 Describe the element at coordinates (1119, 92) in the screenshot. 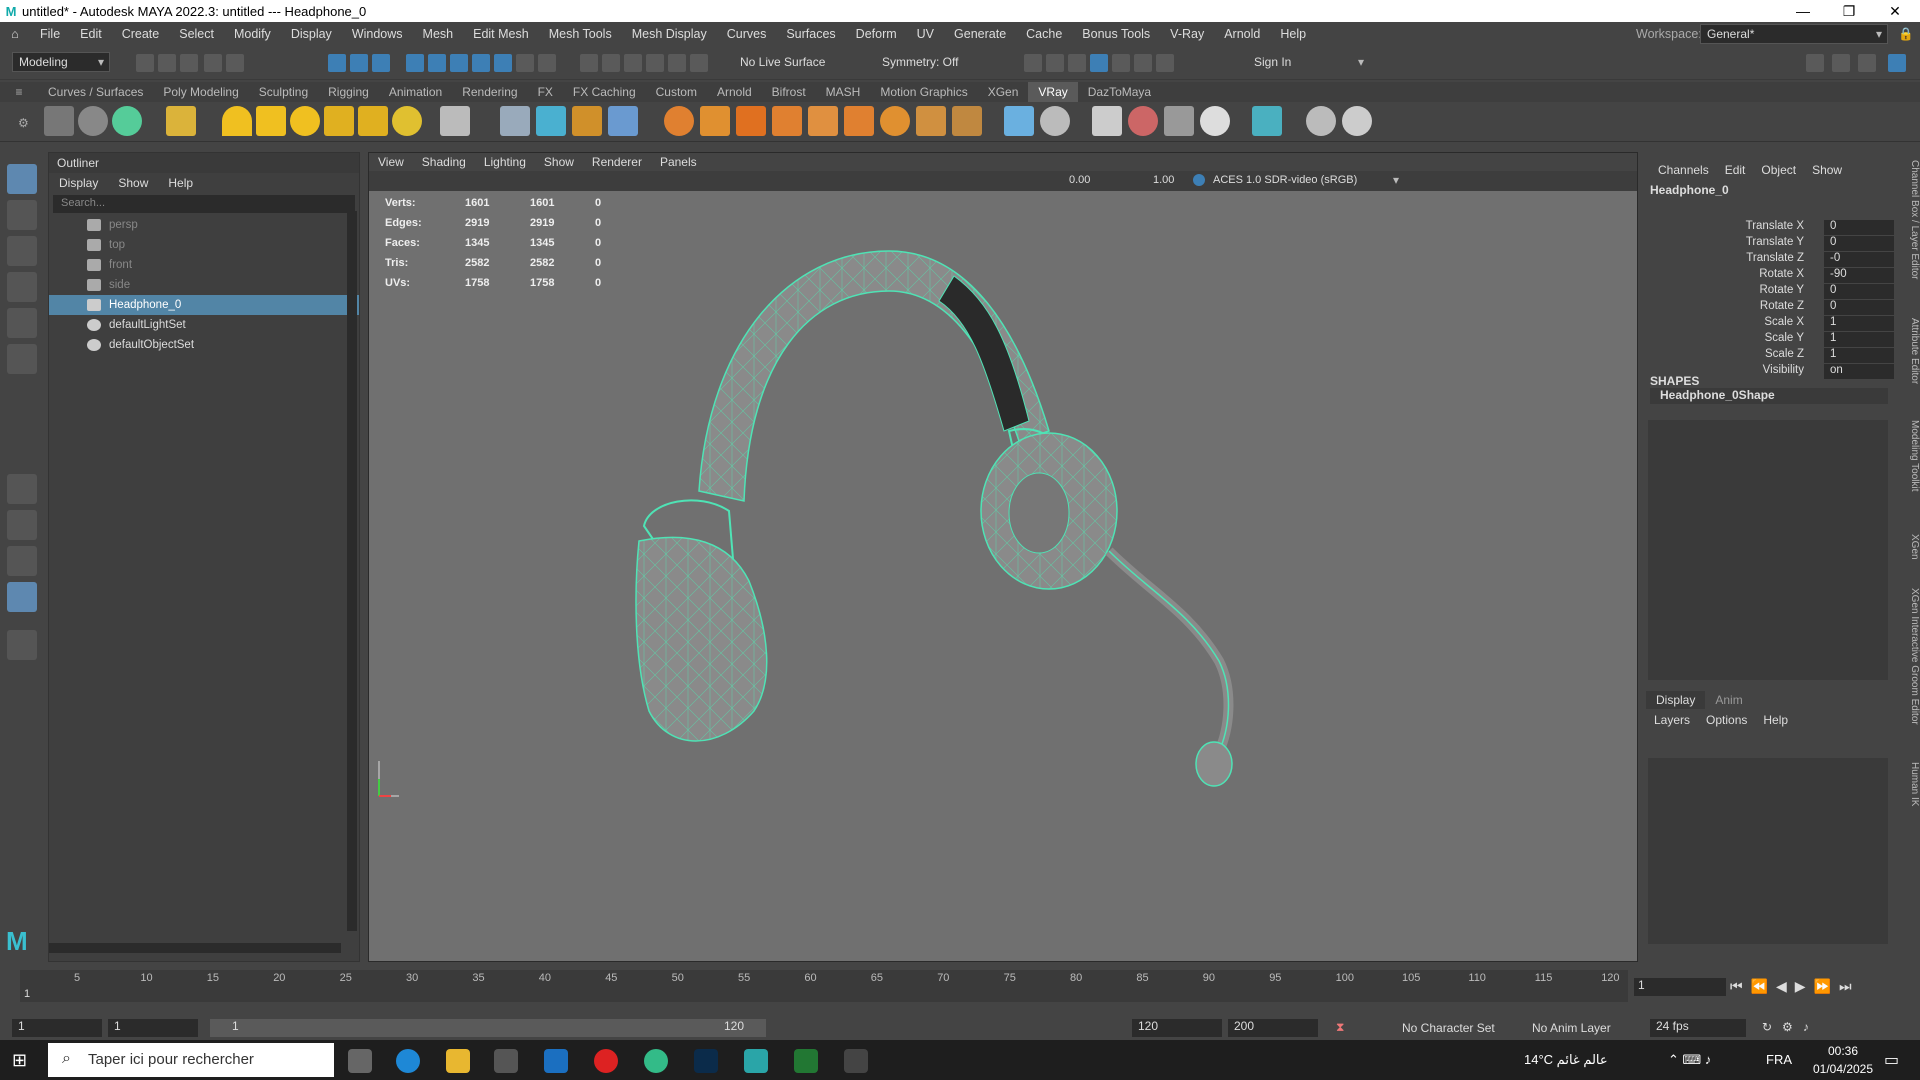

I see `shelf-tab-daztomaya: DazToMaya` at that location.